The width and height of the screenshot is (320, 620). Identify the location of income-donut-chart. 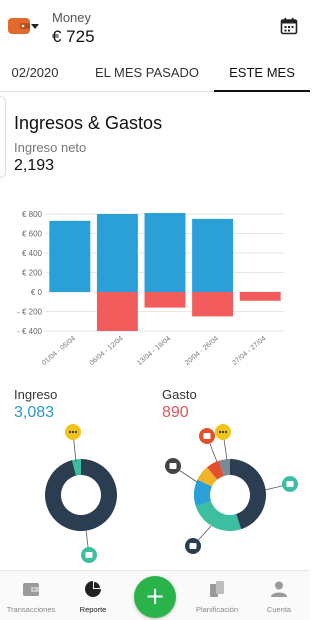
(90, 495).